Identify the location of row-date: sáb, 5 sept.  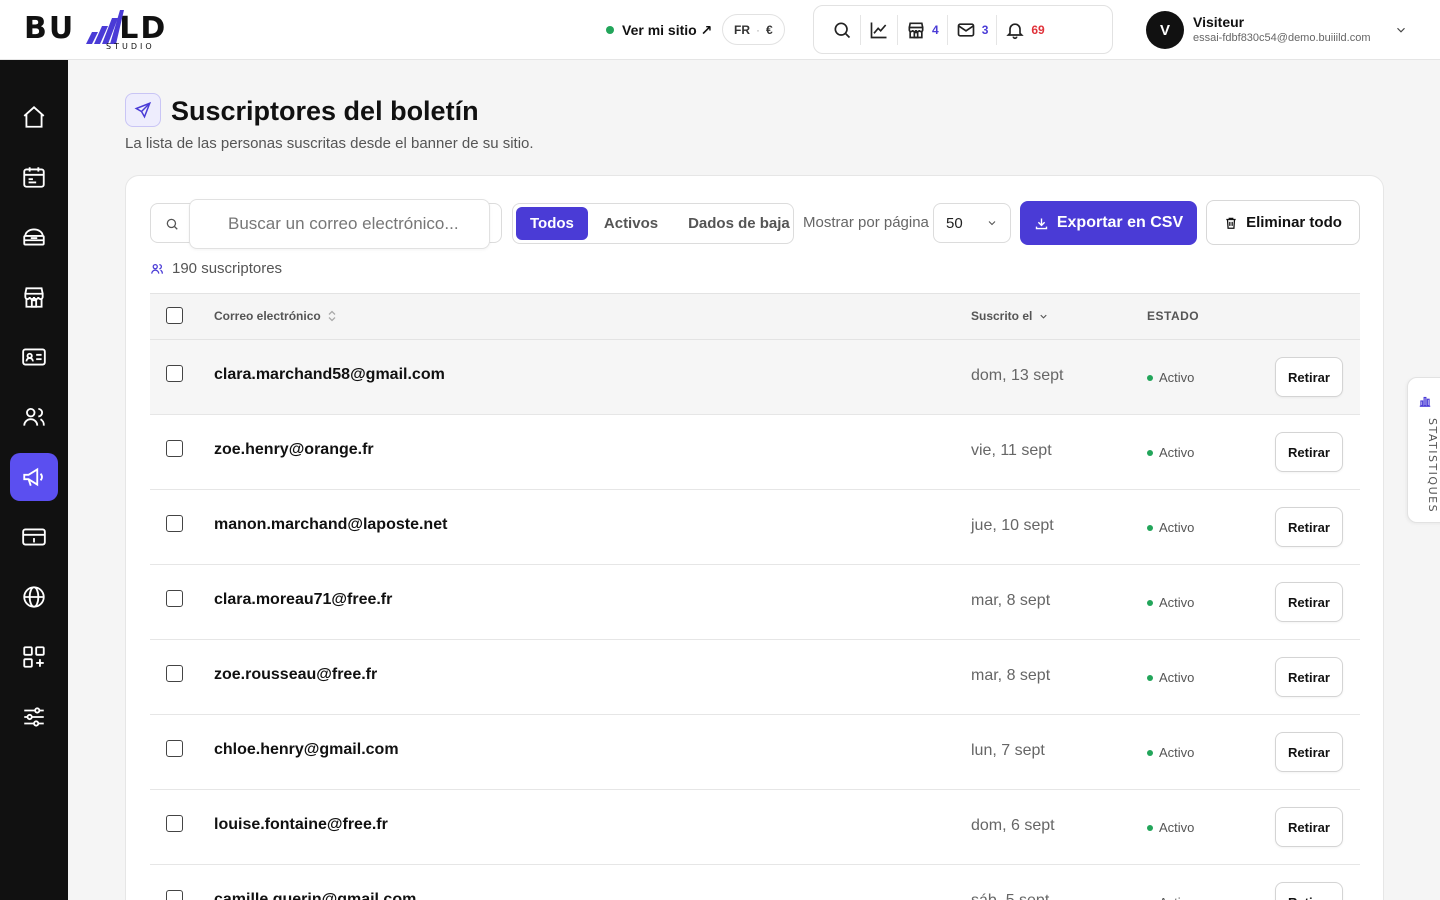
(1010, 896).